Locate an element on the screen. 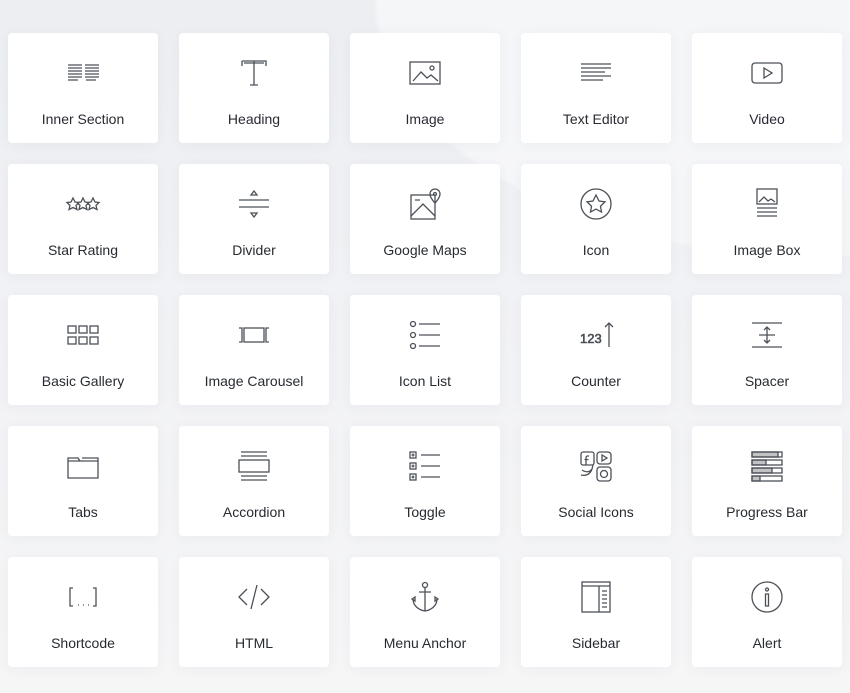 Image resolution: width=850 pixels, height=693 pixels. widget-label: Inner Section is located at coordinates (83, 119).